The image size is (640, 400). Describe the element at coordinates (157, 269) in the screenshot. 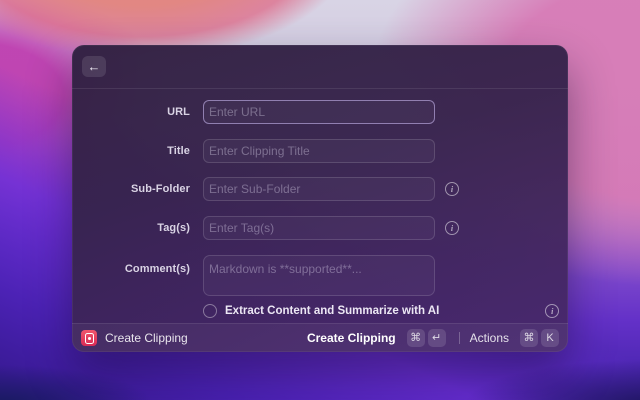

I see `comments-label: Comment(s)` at that location.